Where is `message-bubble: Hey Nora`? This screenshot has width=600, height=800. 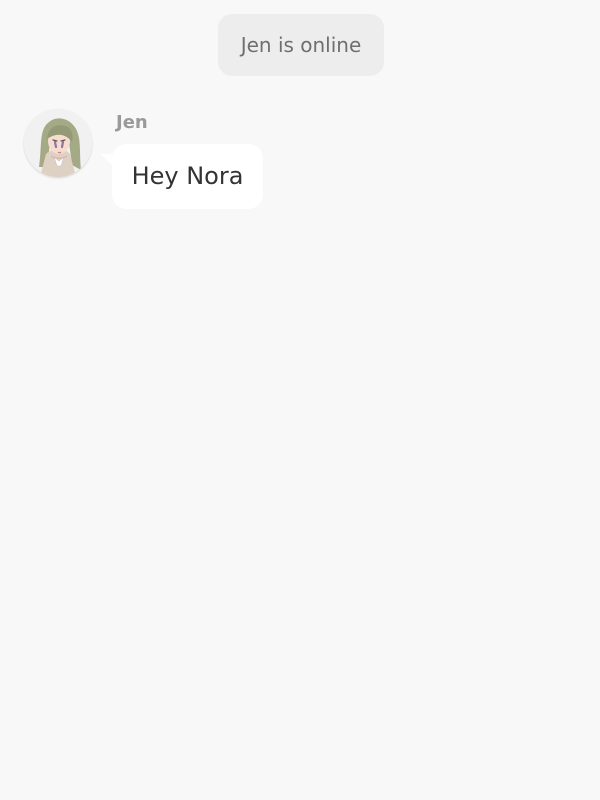
message-bubble: Hey Nora is located at coordinates (187, 176).